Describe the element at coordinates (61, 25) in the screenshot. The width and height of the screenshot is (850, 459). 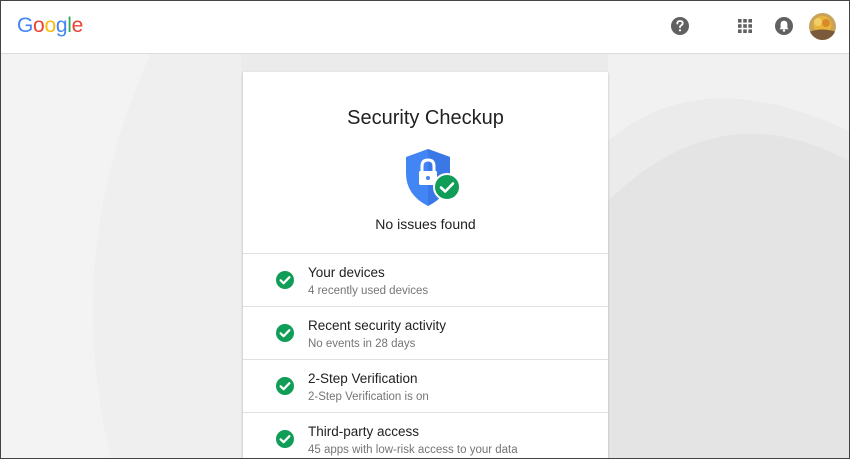
I see `logo-letter: g` at that location.